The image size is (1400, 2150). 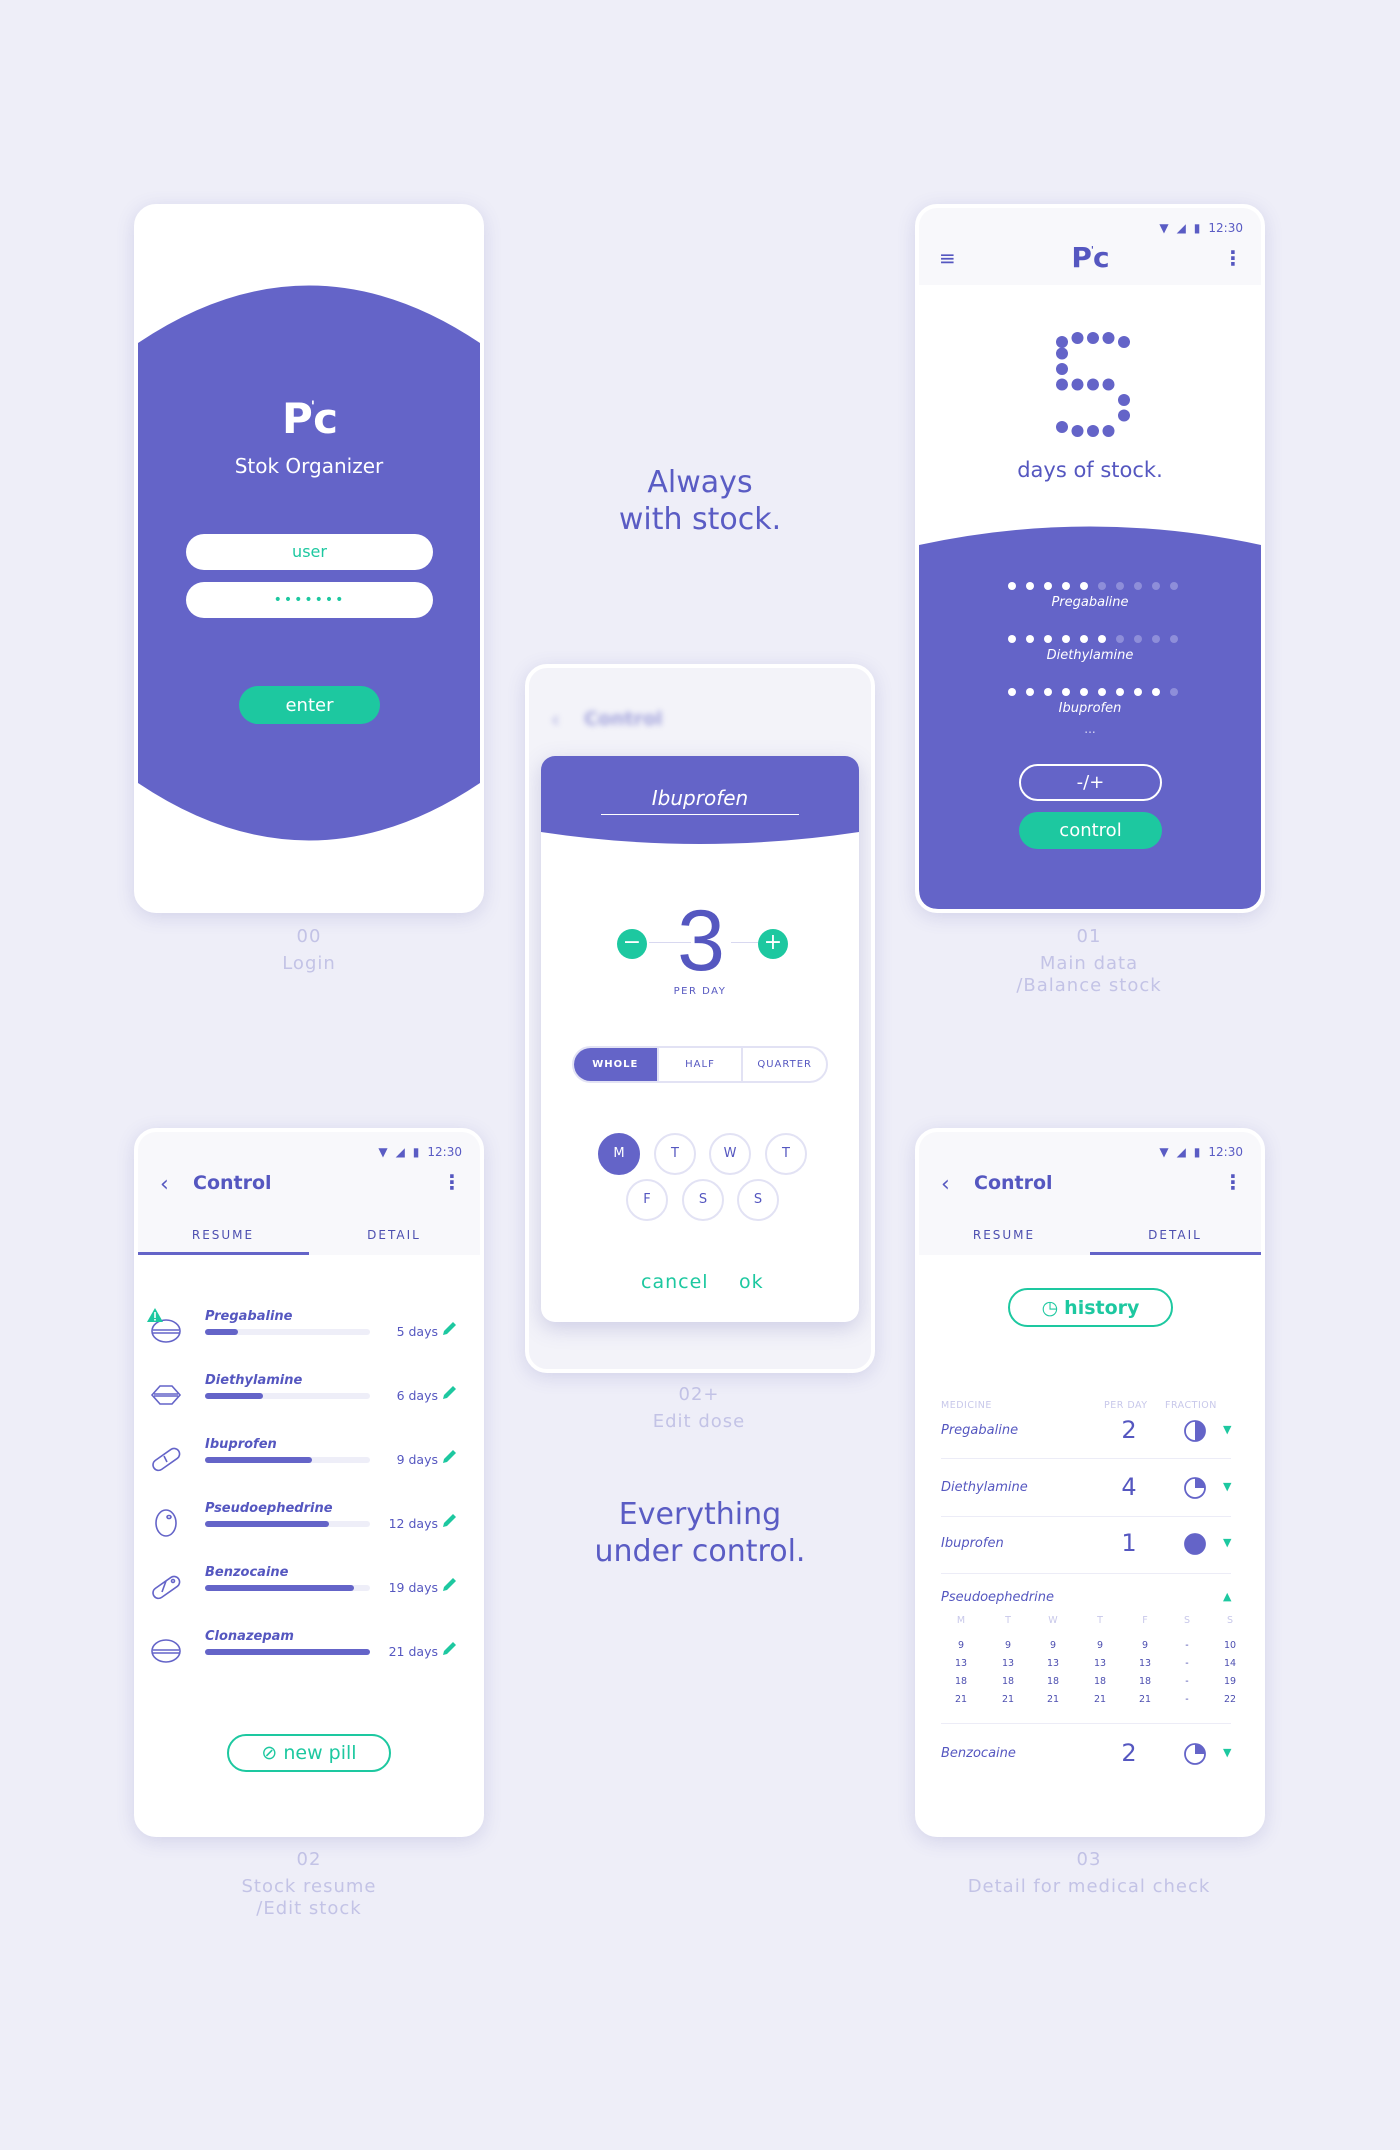 I want to click on day-toggle: M, so click(x=619, y=1154).